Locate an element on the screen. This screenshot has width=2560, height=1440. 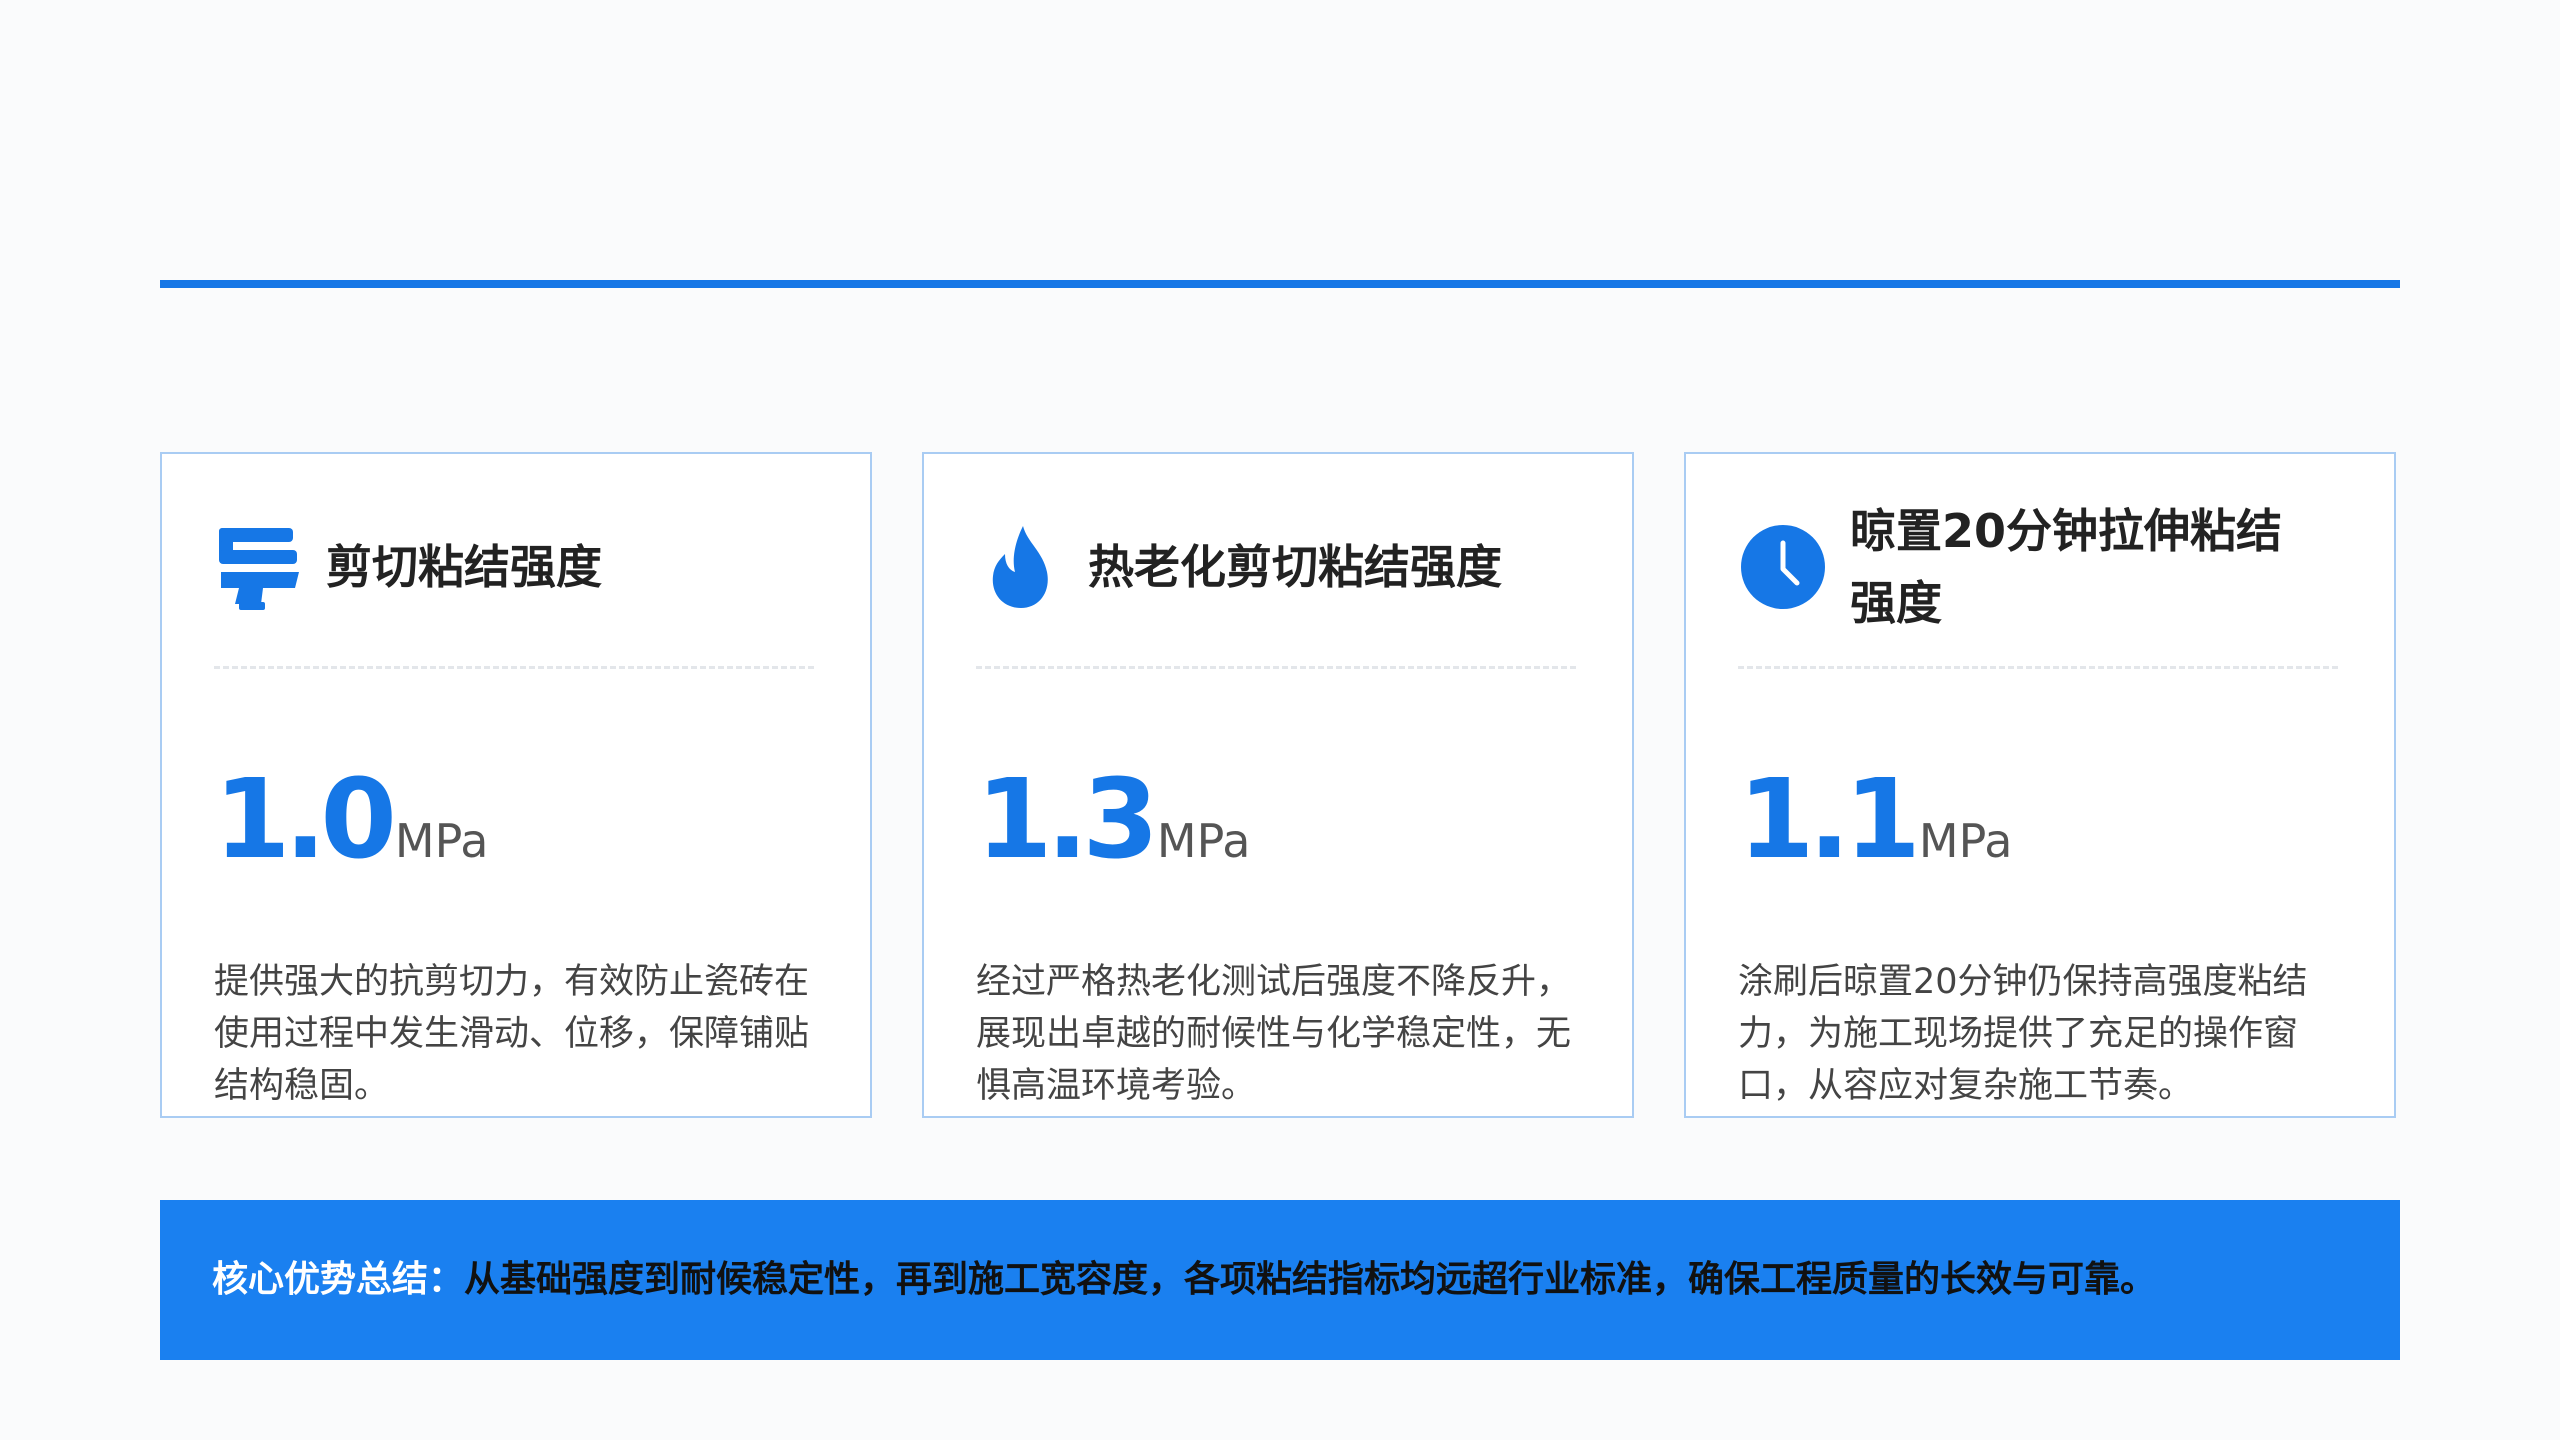
card-description: 提供强大的抗剪切力，有效防止瓷砖在使用过程中发生滑动、位移，保障铺贴结构稳固。 is located at coordinates (512, 1034).